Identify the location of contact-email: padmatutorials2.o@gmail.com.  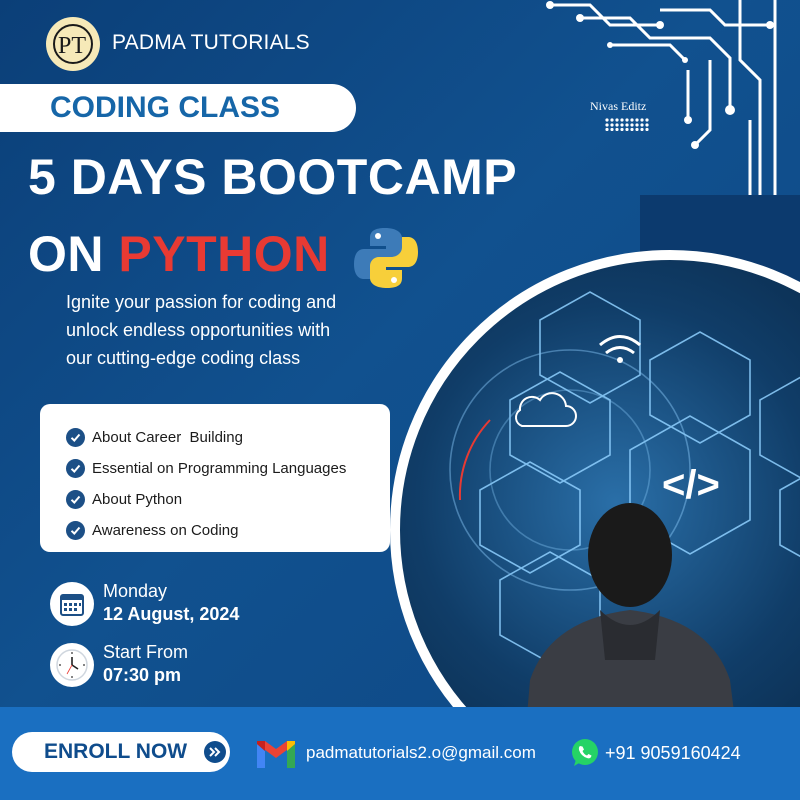
(421, 753).